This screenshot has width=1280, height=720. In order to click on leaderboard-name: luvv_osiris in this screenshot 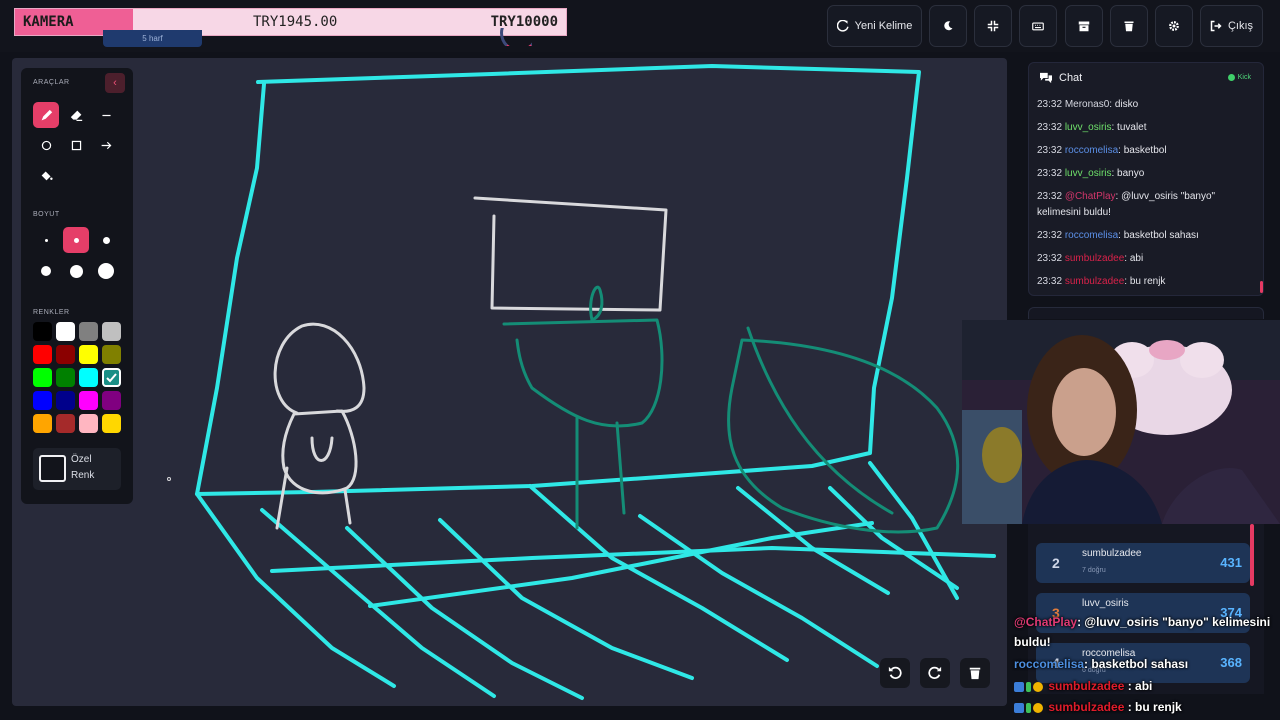, I will do `click(1105, 603)`.